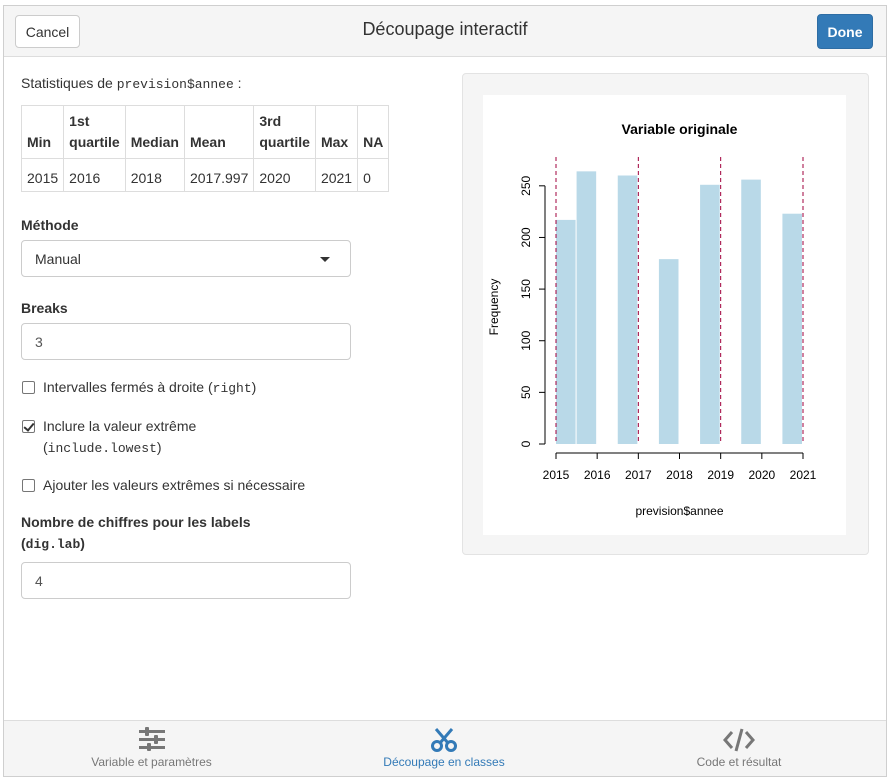 The width and height of the screenshot is (891, 781). What do you see at coordinates (102, 448) in the screenshot?
I see `include-lowest-label-code: include.lowest` at bounding box center [102, 448].